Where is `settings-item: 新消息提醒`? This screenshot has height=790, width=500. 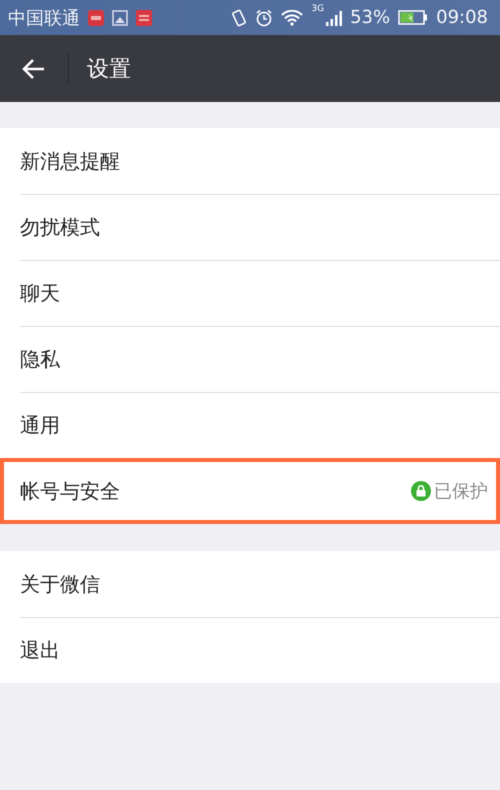
settings-item: 新消息提醒 is located at coordinates (260, 161).